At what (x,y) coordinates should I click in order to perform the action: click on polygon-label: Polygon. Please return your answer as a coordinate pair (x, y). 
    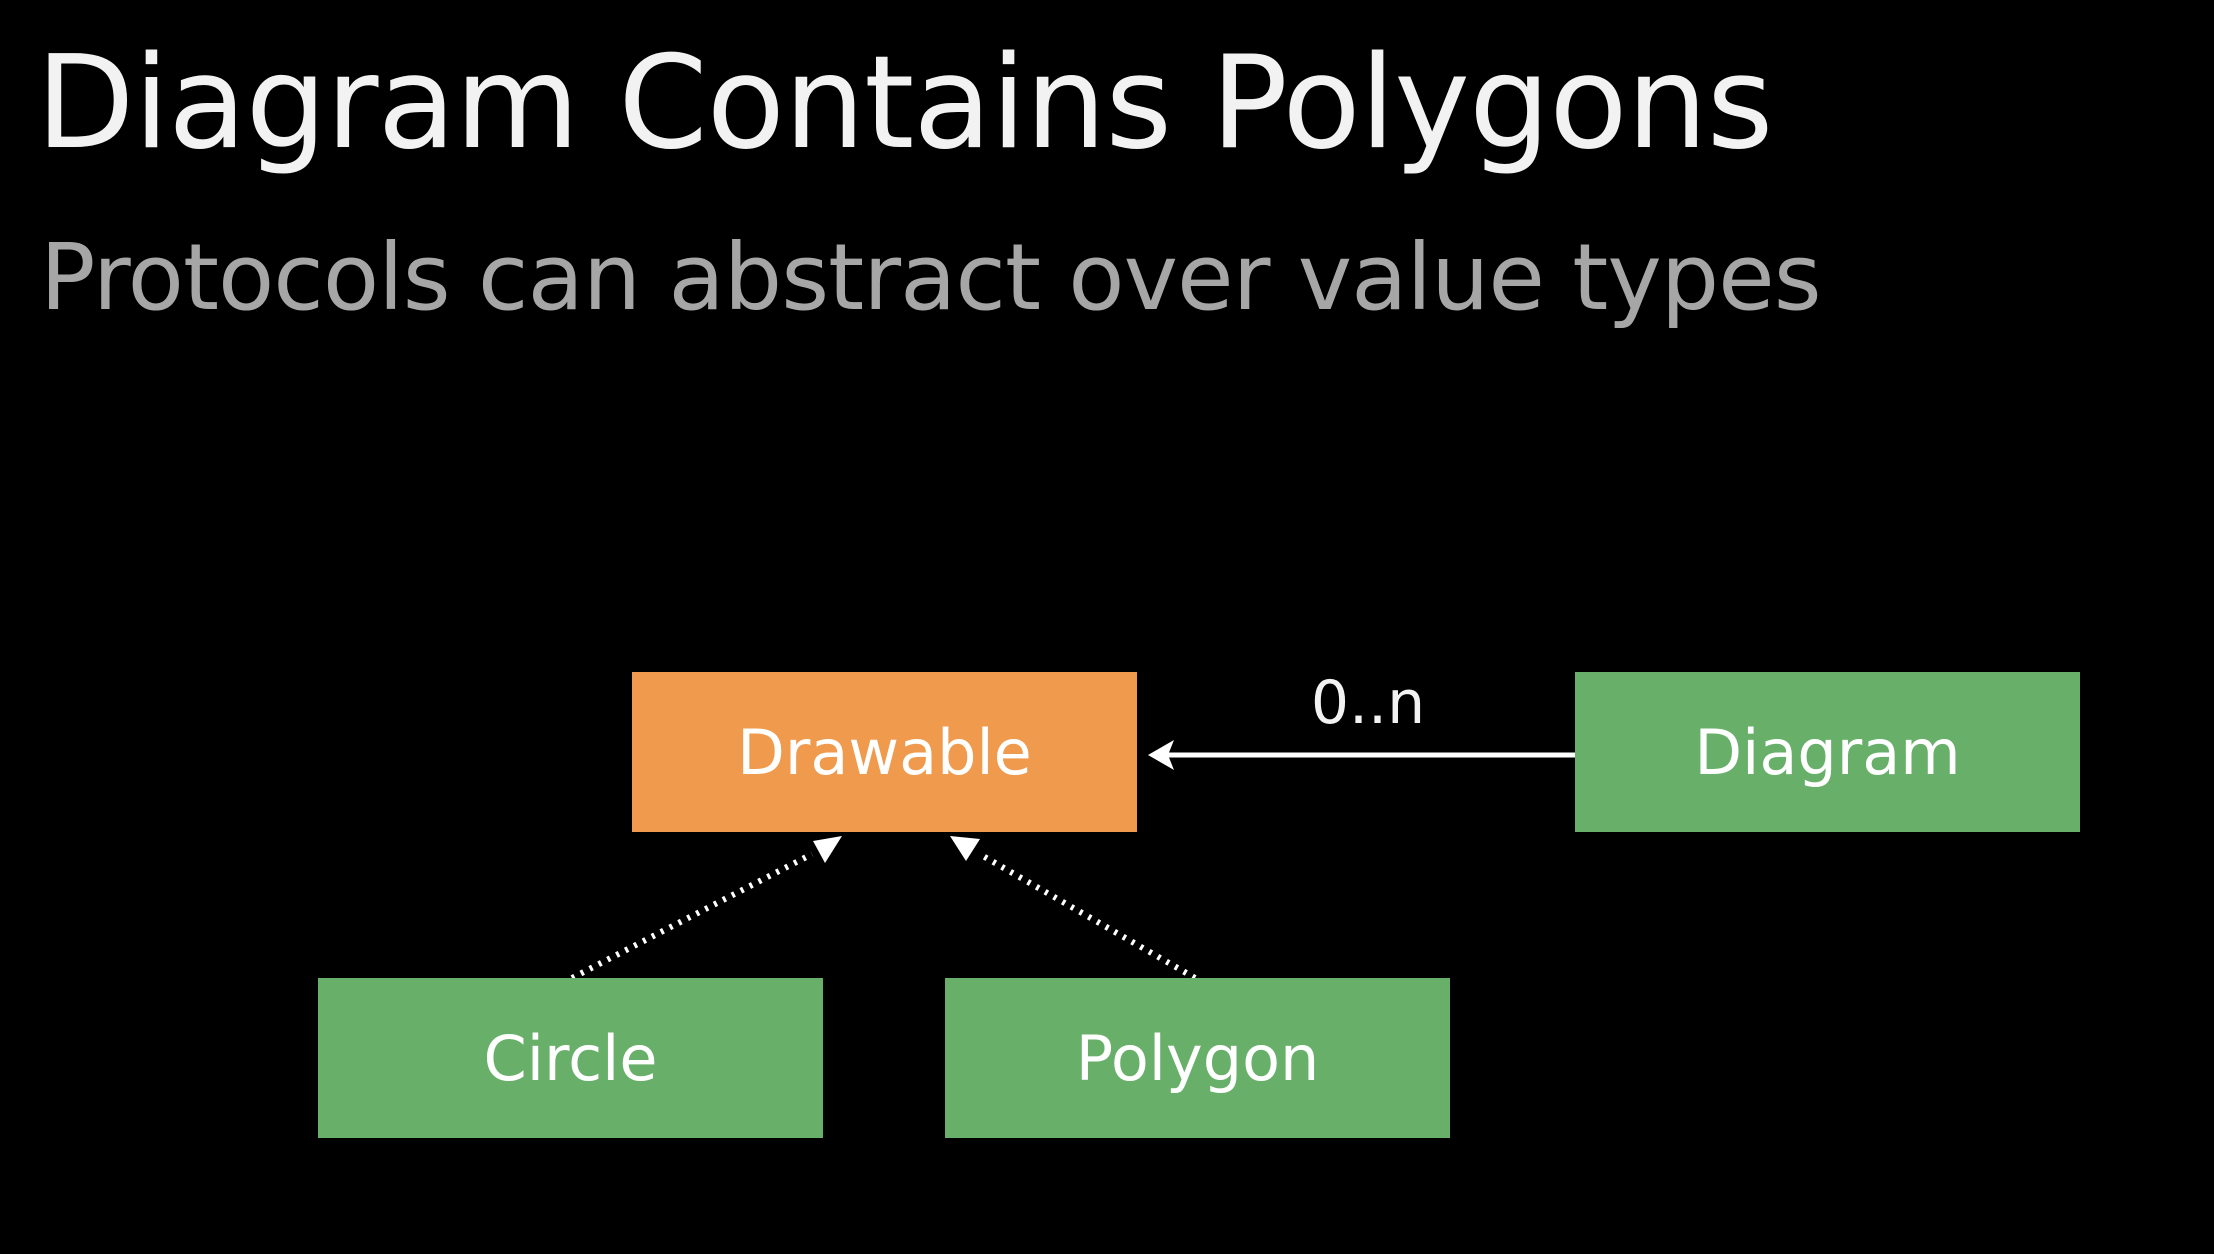
    Looking at the image, I should click on (1197, 1058).